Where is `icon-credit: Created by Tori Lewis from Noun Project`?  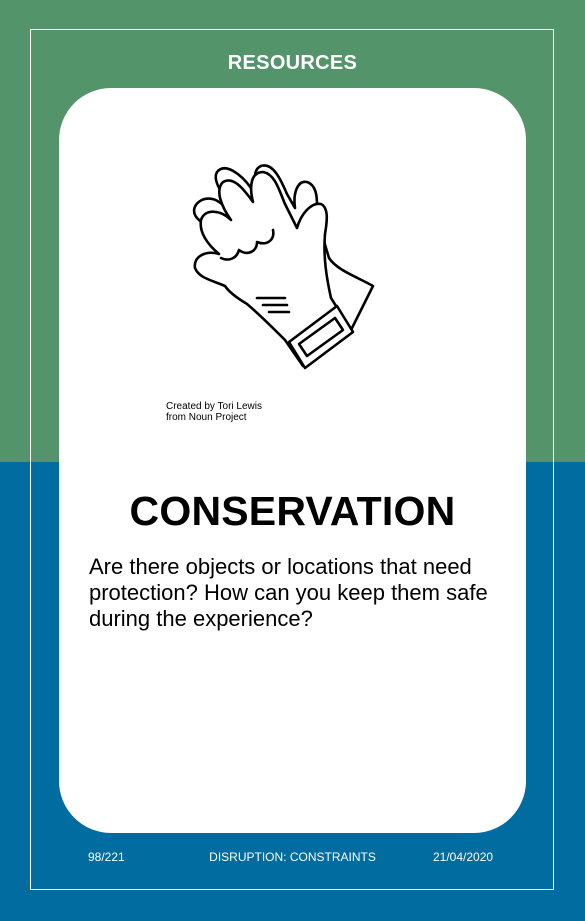 icon-credit: Created by Tori Lewis from Noun Project is located at coordinates (214, 412).